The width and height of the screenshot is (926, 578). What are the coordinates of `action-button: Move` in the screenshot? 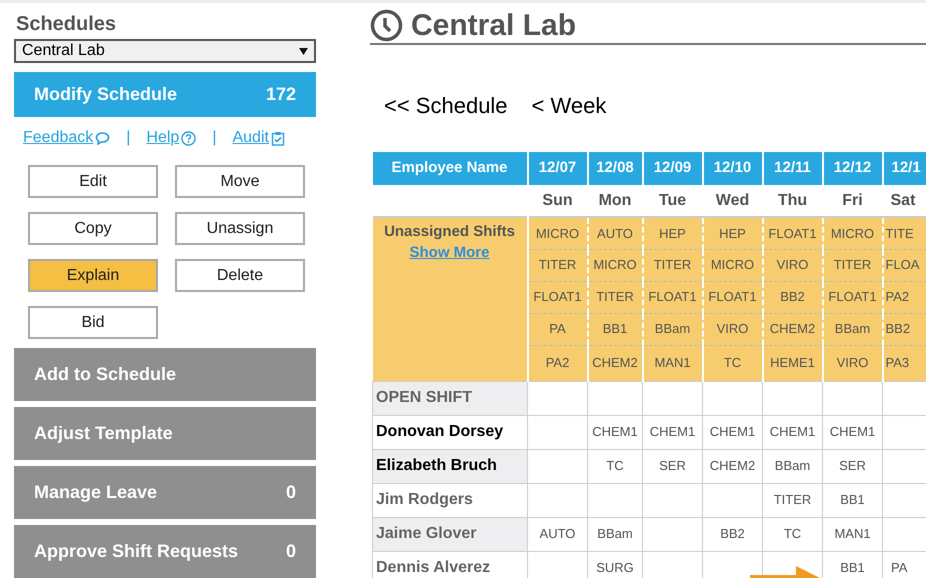 It's located at (240, 181).